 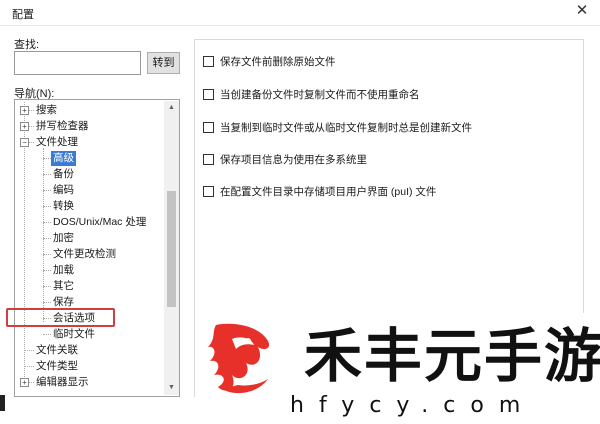 I want to click on watermark-url: hfycy.com, so click(x=413, y=405).